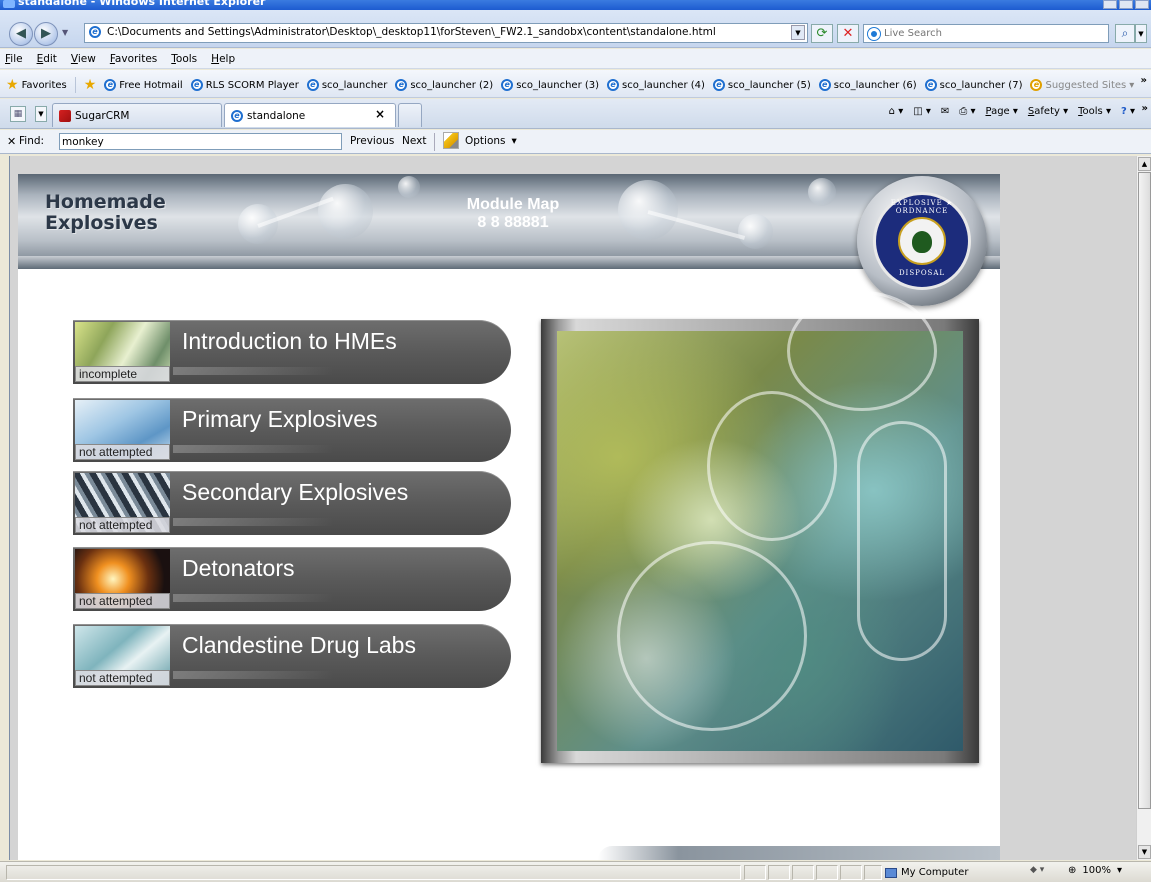 The image size is (1151, 882). Describe the element at coordinates (1110, 4) in the screenshot. I see `minimize-button` at that location.